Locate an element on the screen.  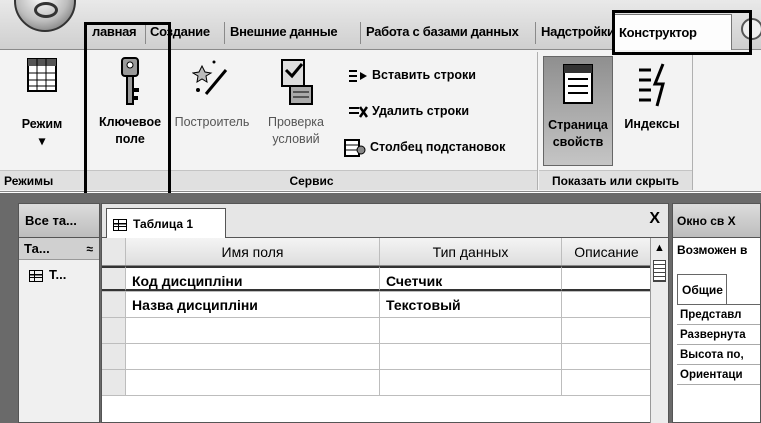
key-icon is located at coordinates (130, 81).